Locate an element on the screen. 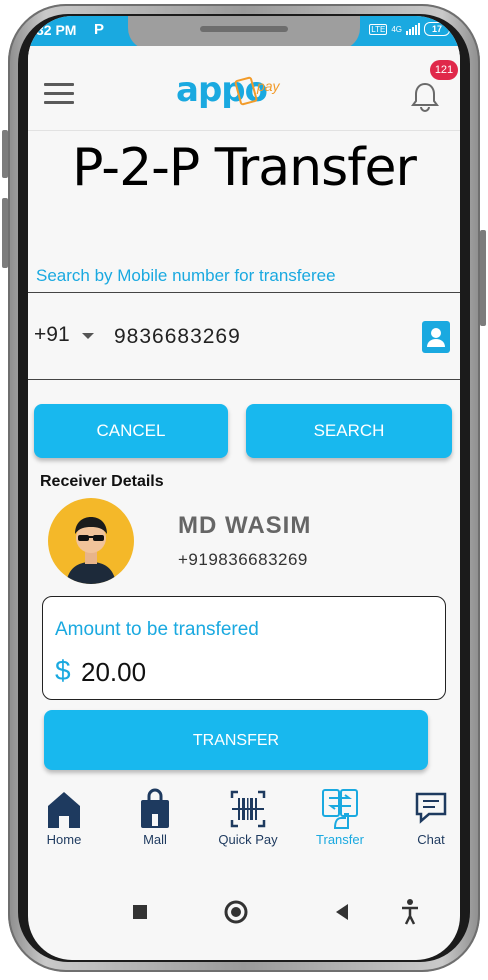 This screenshot has width=488, height=980. contact-picker-icon is located at coordinates (436, 337).